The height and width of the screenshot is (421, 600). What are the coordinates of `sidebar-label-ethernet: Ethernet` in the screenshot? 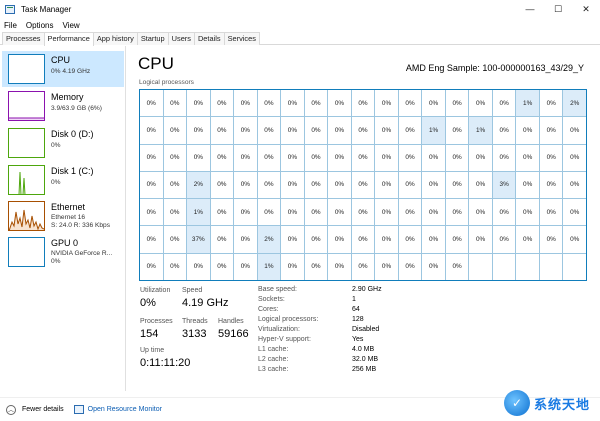 It's located at (68, 207).